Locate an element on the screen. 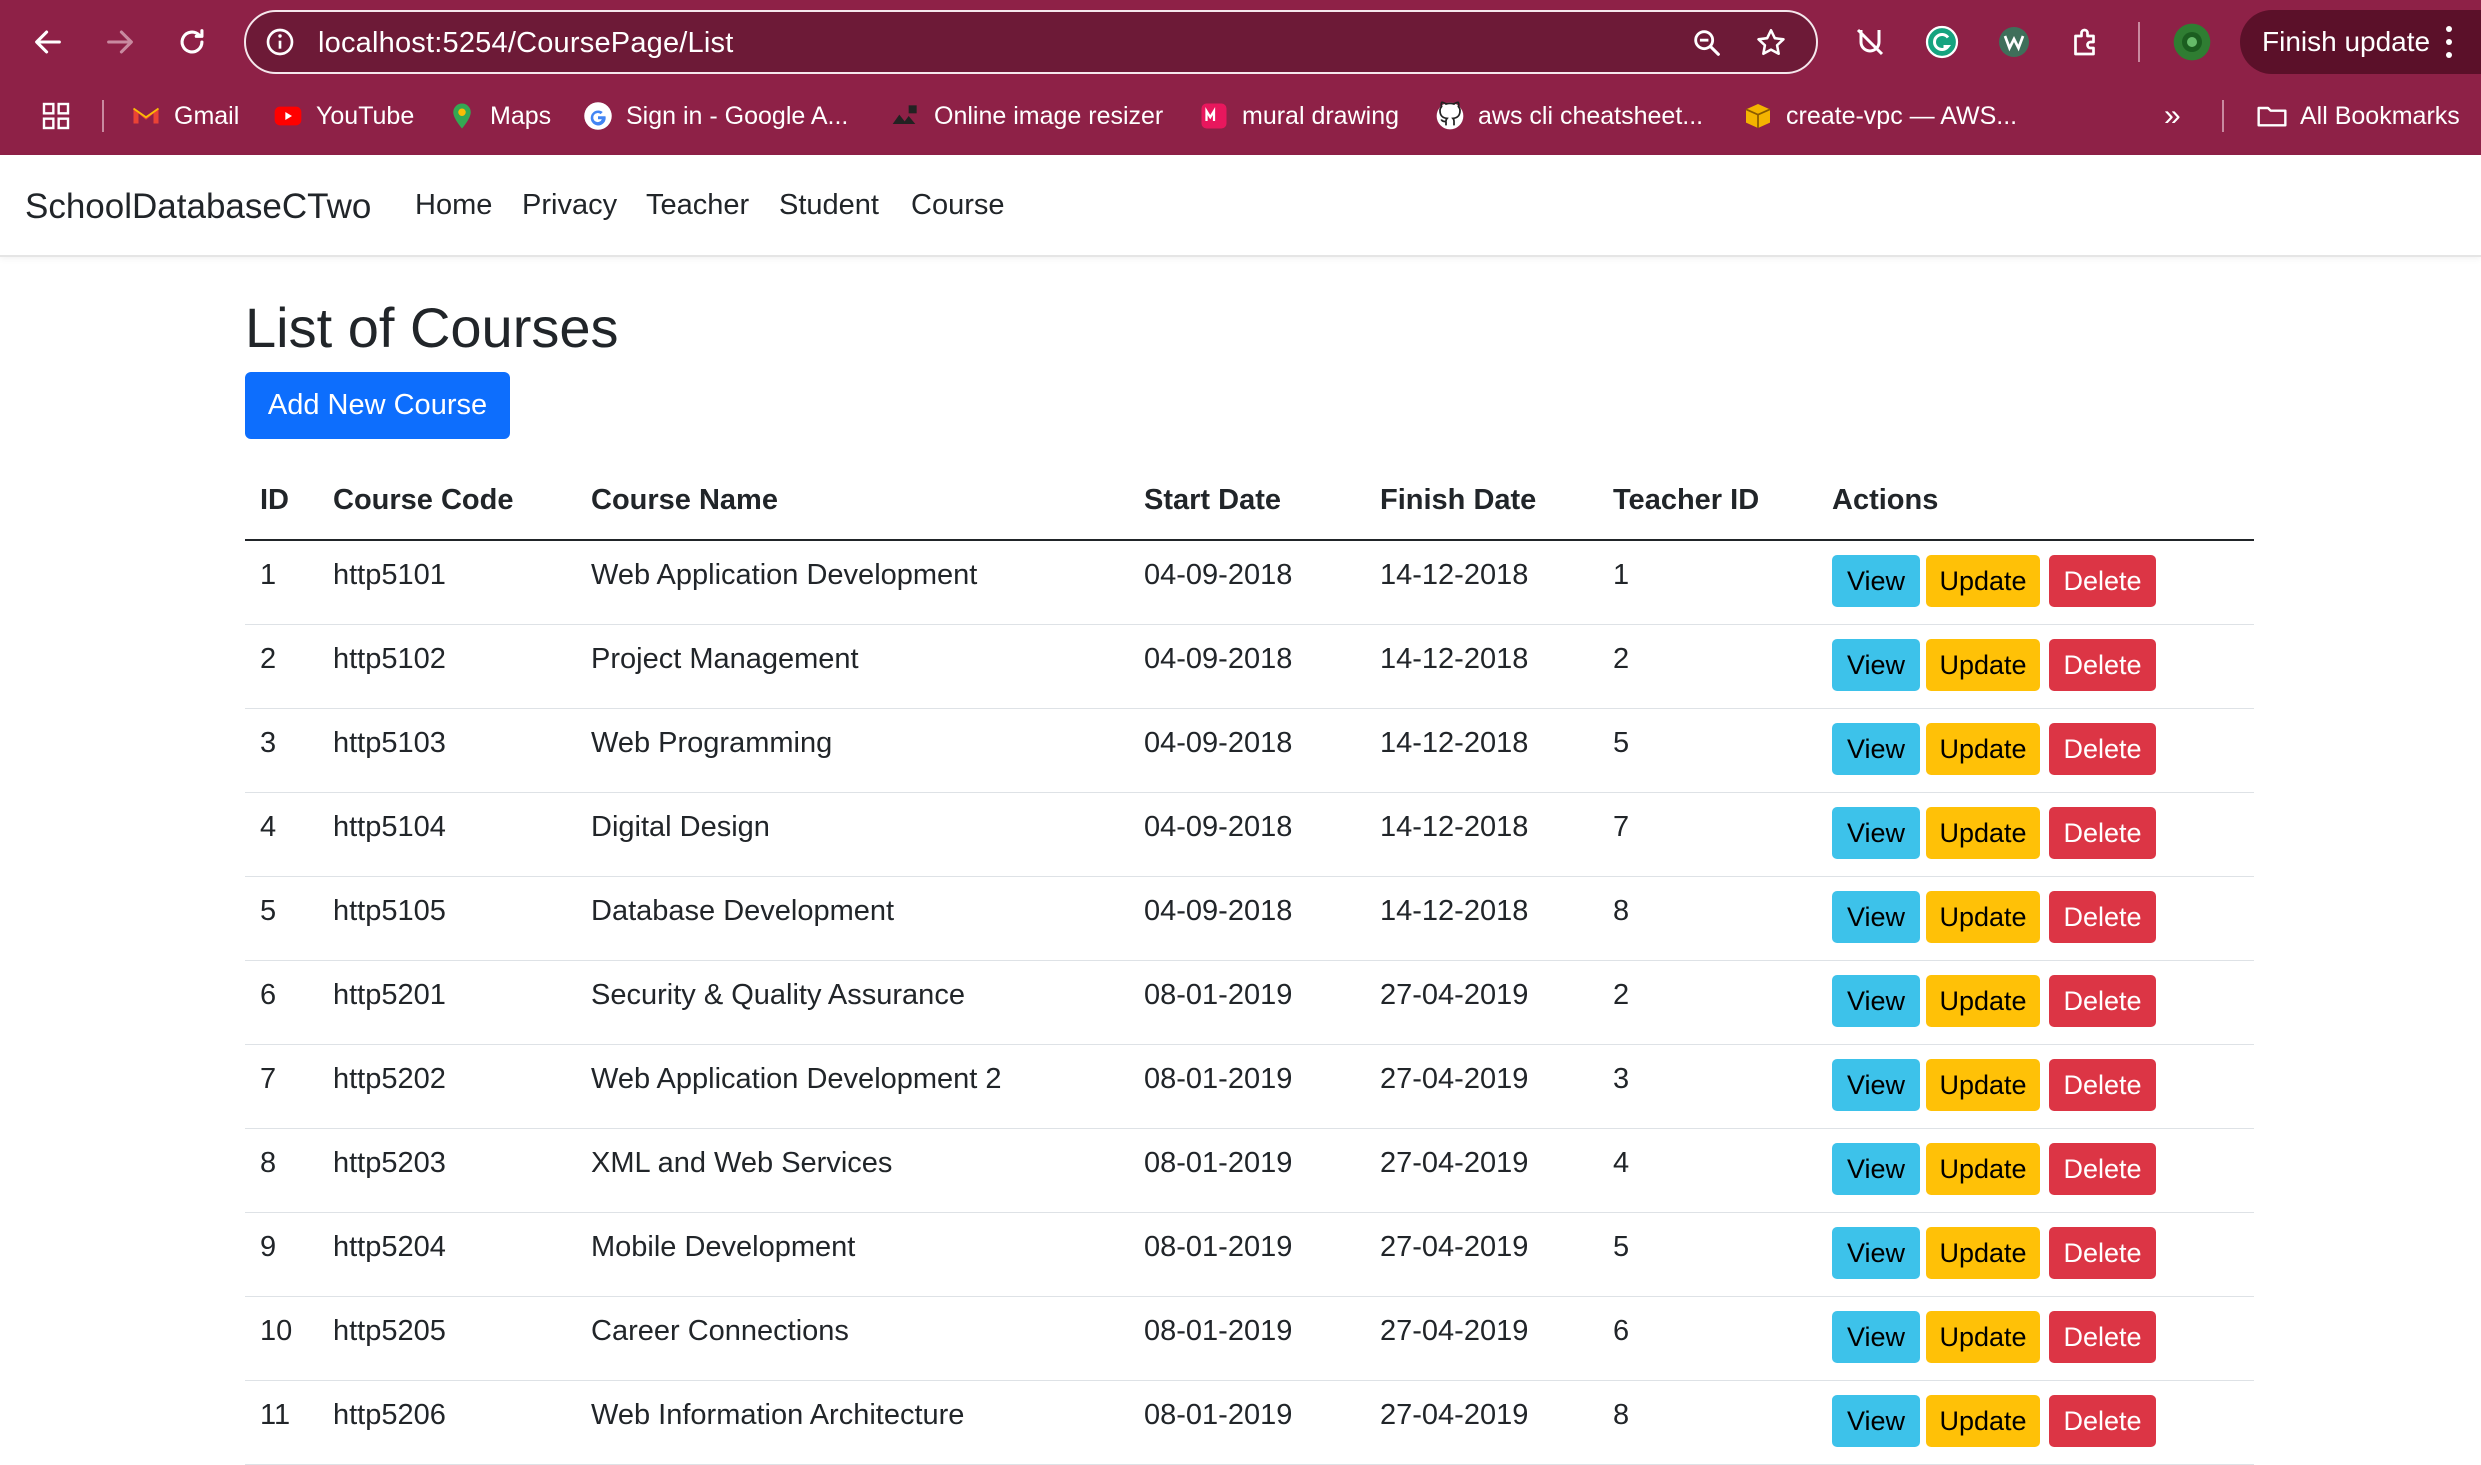  cell-course-code: http5202 is located at coordinates (389, 1079).